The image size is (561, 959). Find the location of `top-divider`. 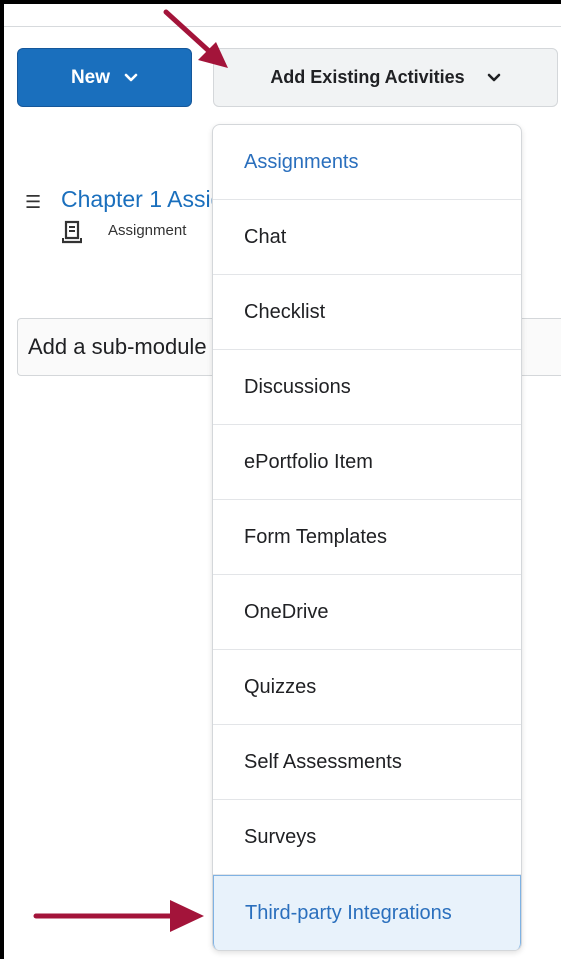

top-divider is located at coordinates (282, 26).